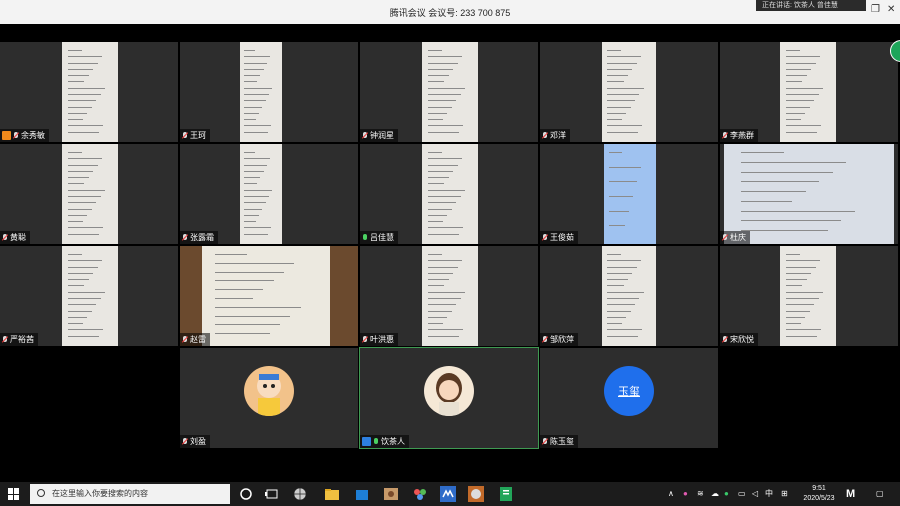  What do you see at coordinates (629, 296) in the screenshot?
I see `participant-tile: 邹欣萍` at bounding box center [629, 296].